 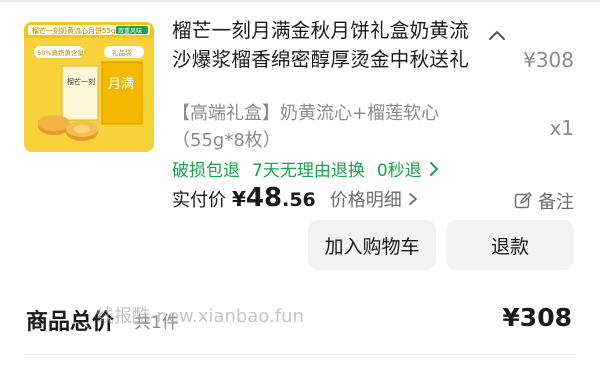 I want to click on note-button: 备注, so click(x=544, y=201).